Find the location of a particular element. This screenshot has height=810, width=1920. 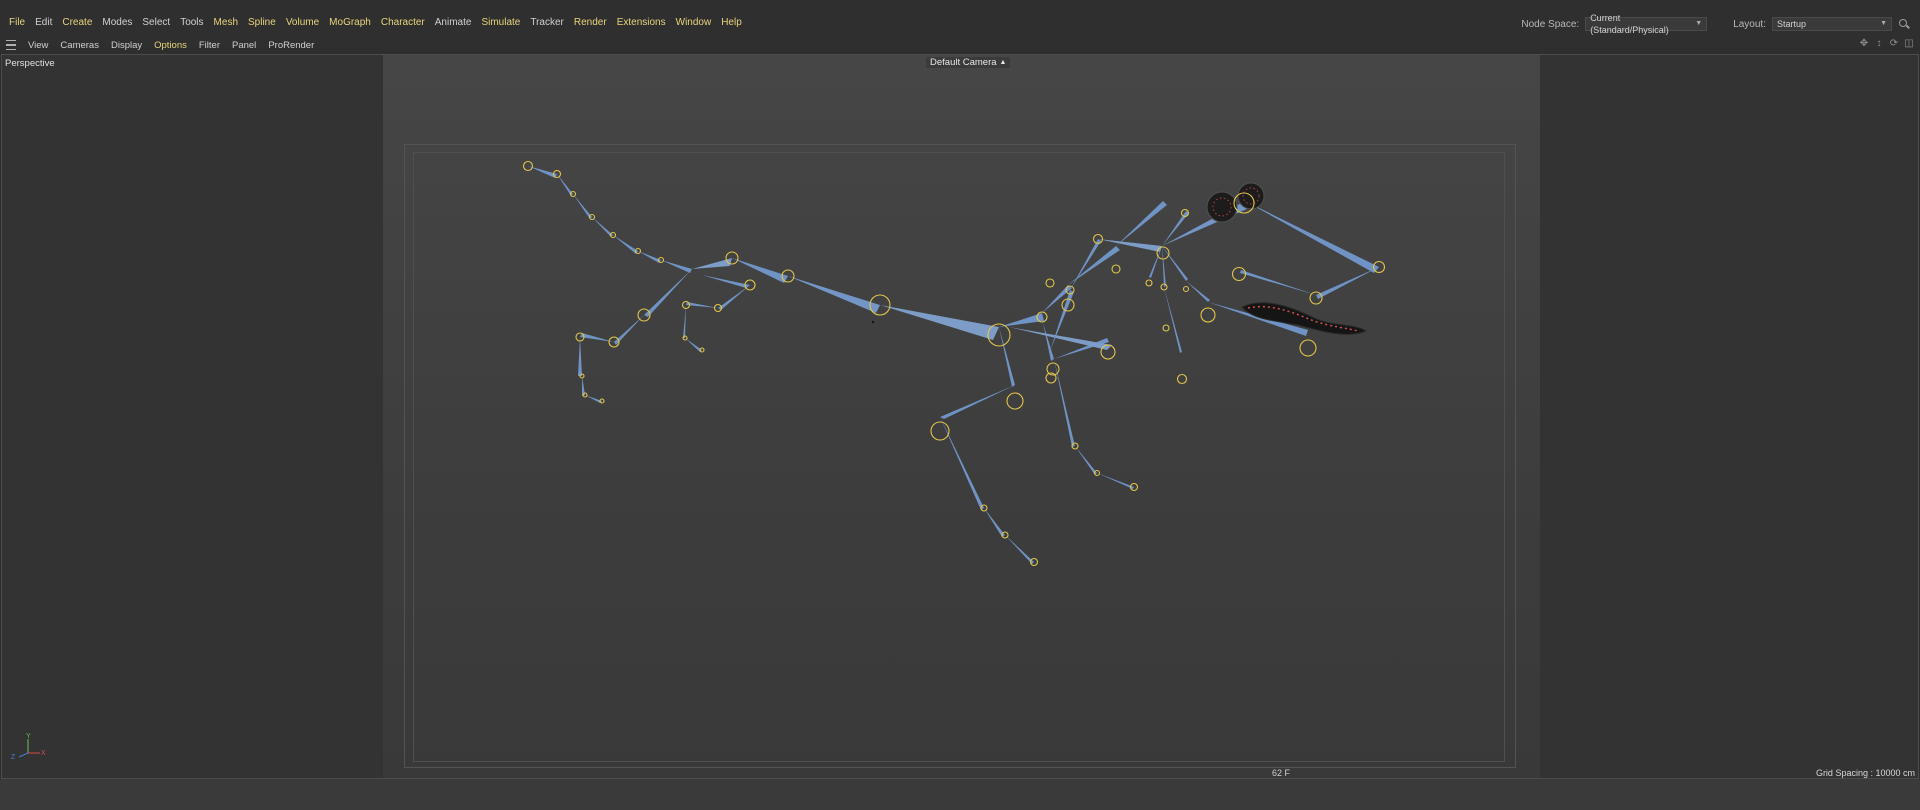

node-space-label: Node Space: is located at coordinates (1550, 24).